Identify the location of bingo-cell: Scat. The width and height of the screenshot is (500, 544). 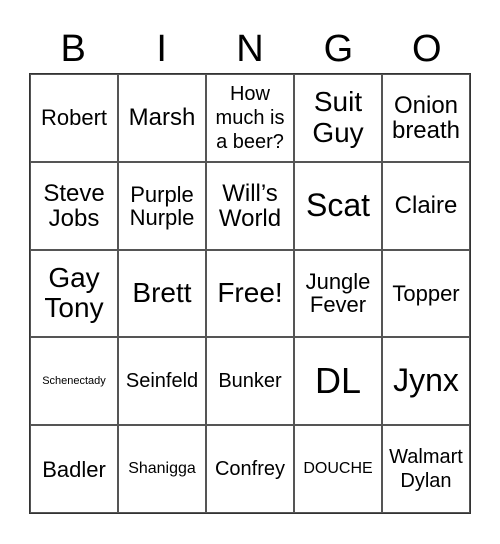
(338, 205).